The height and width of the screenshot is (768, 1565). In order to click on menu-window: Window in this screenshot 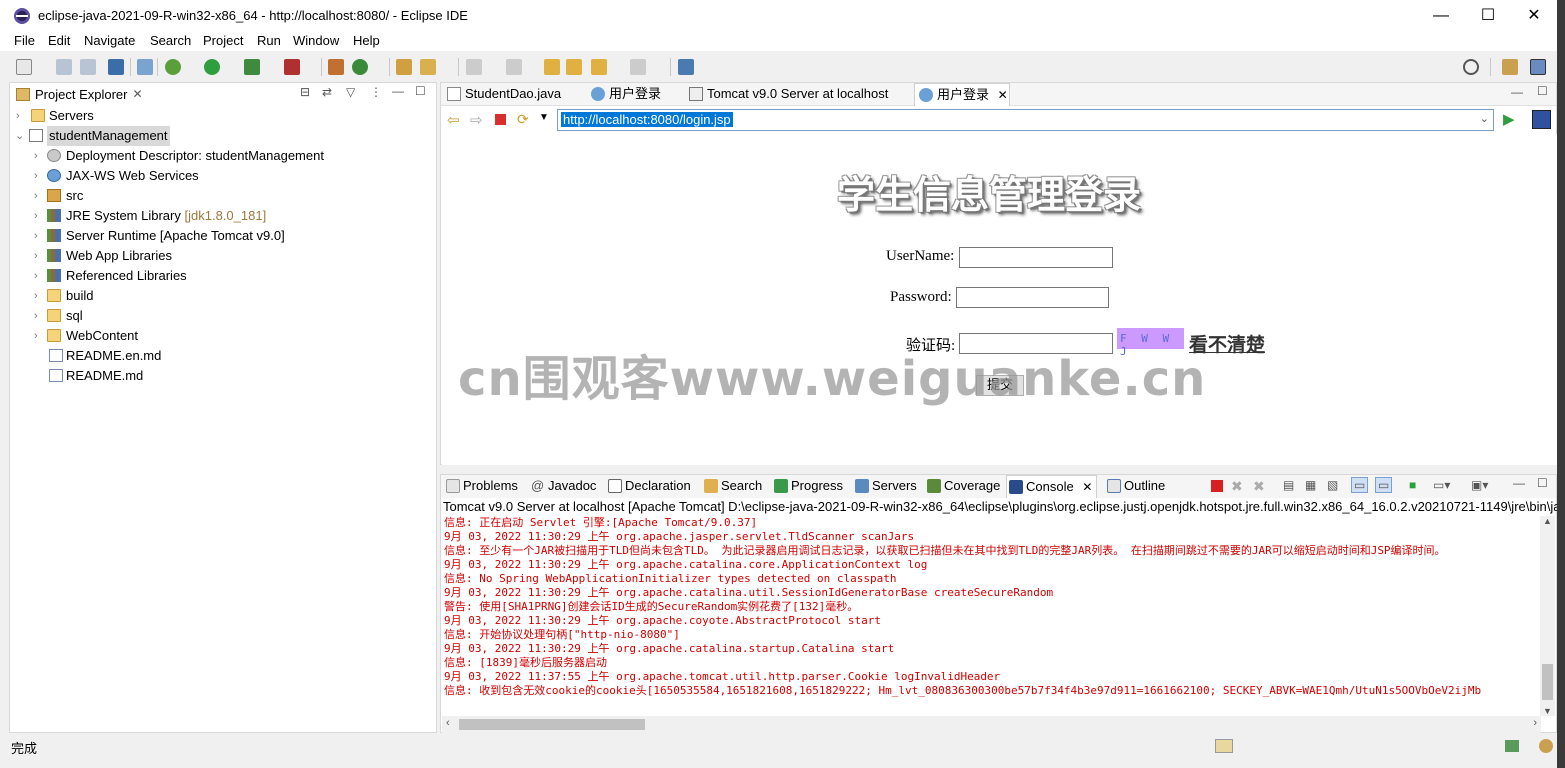, I will do `click(316, 40)`.